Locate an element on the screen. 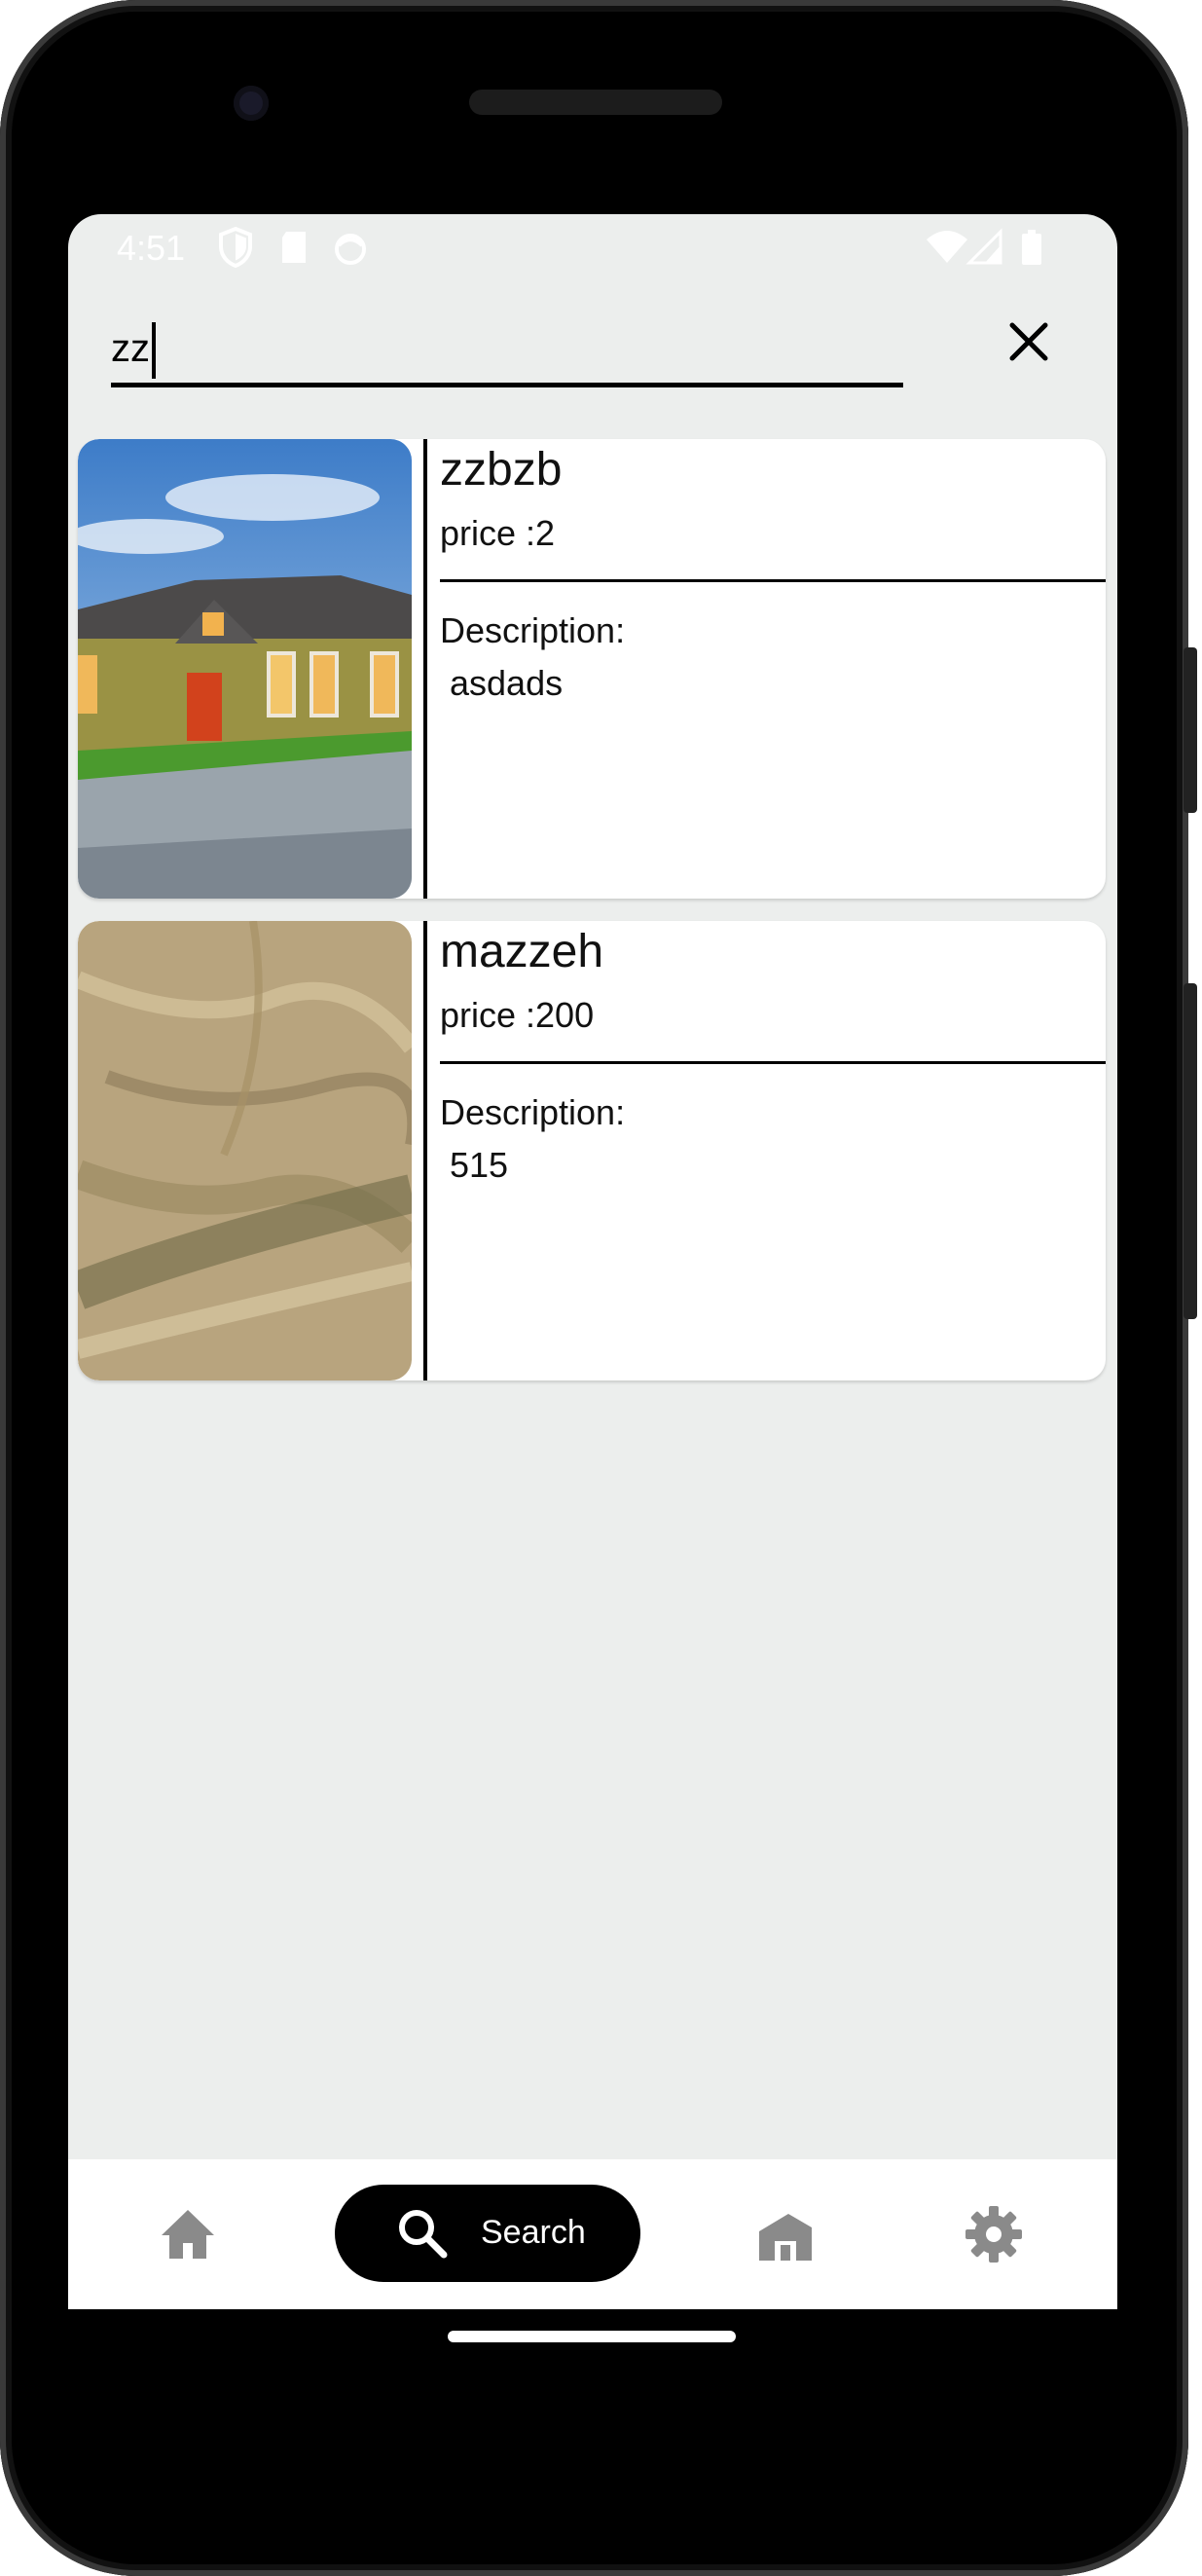 The width and height of the screenshot is (1202, 2576). search-input-value: zz is located at coordinates (130, 348).